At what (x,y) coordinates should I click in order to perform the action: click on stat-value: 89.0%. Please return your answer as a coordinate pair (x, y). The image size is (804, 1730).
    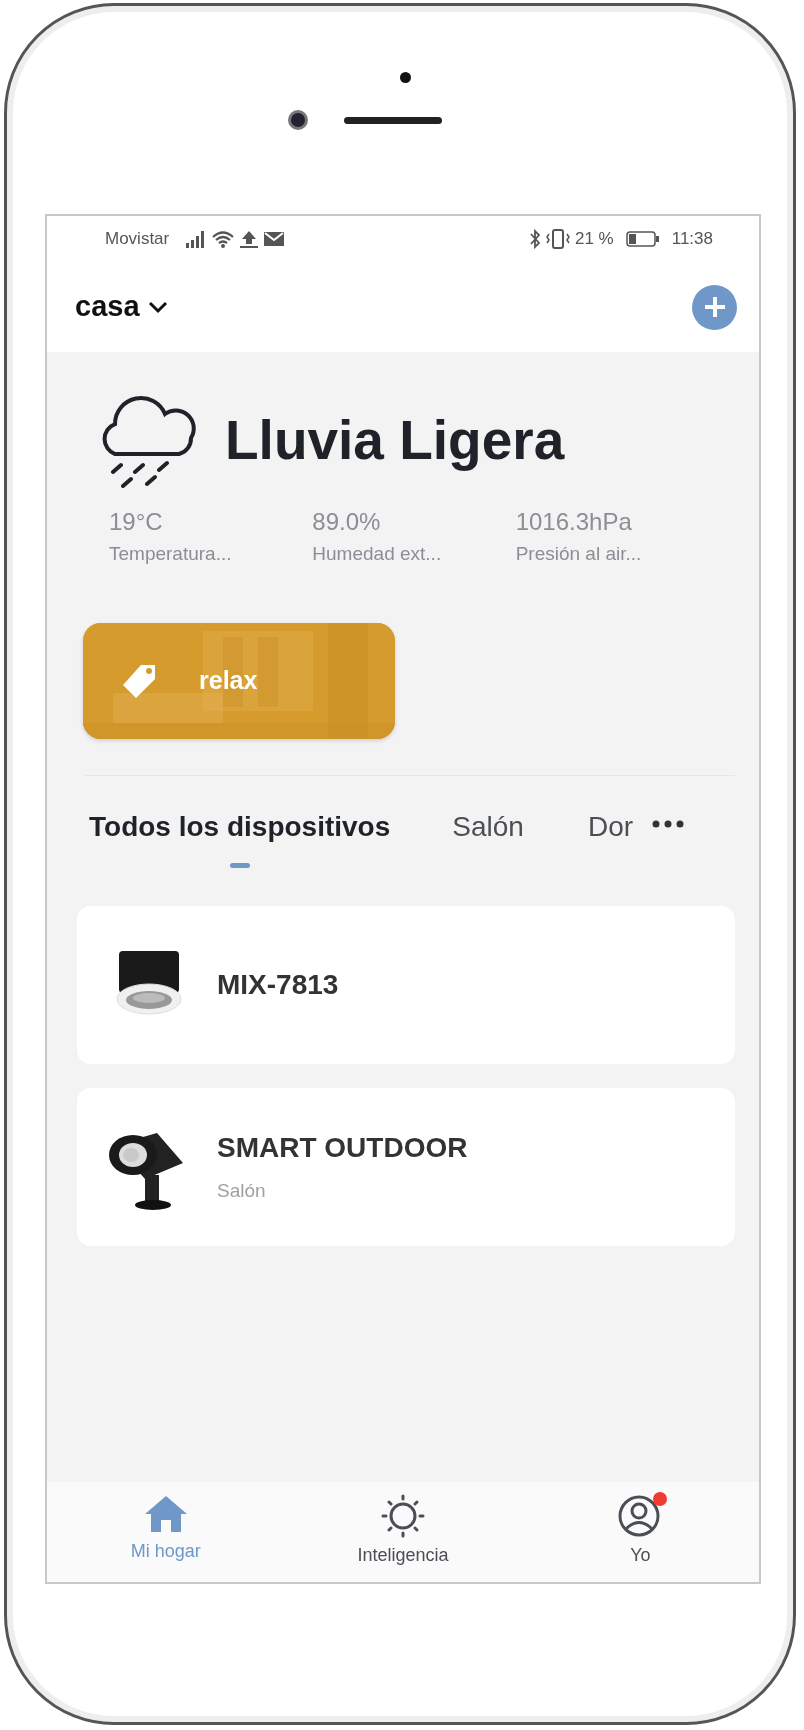
    Looking at the image, I should click on (347, 522).